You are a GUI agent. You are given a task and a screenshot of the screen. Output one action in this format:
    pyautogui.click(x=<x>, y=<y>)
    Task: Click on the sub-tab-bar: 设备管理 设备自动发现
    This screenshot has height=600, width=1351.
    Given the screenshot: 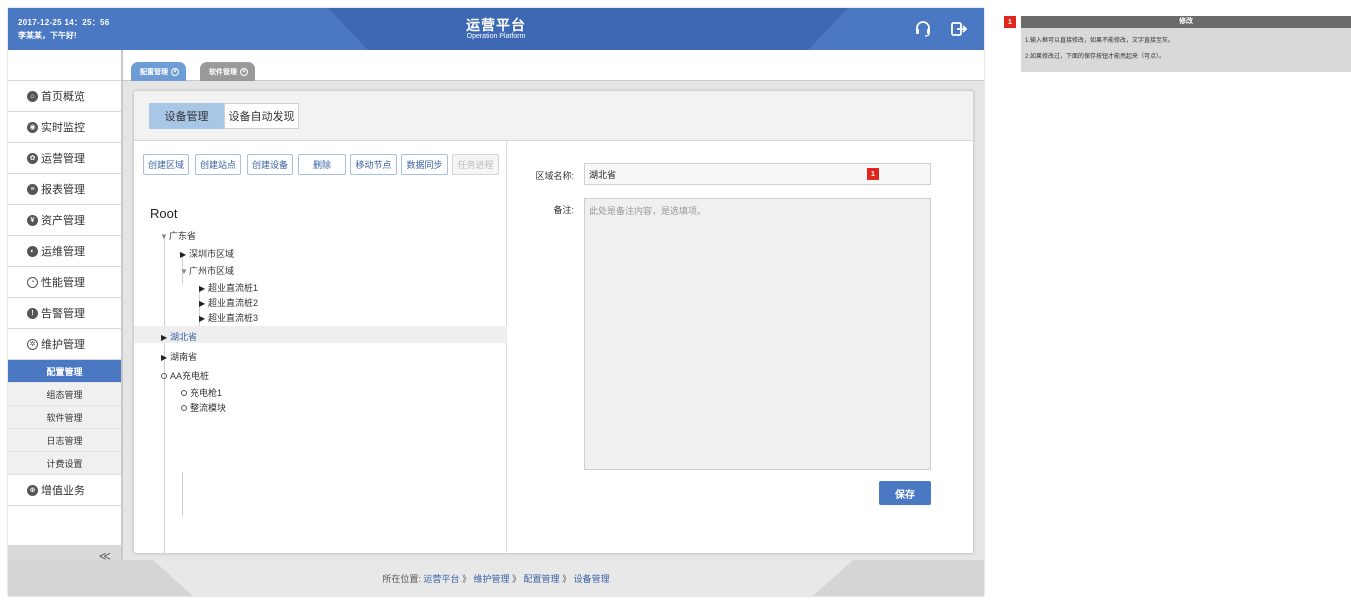 What is the action you would take?
    pyautogui.click(x=553, y=116)
    